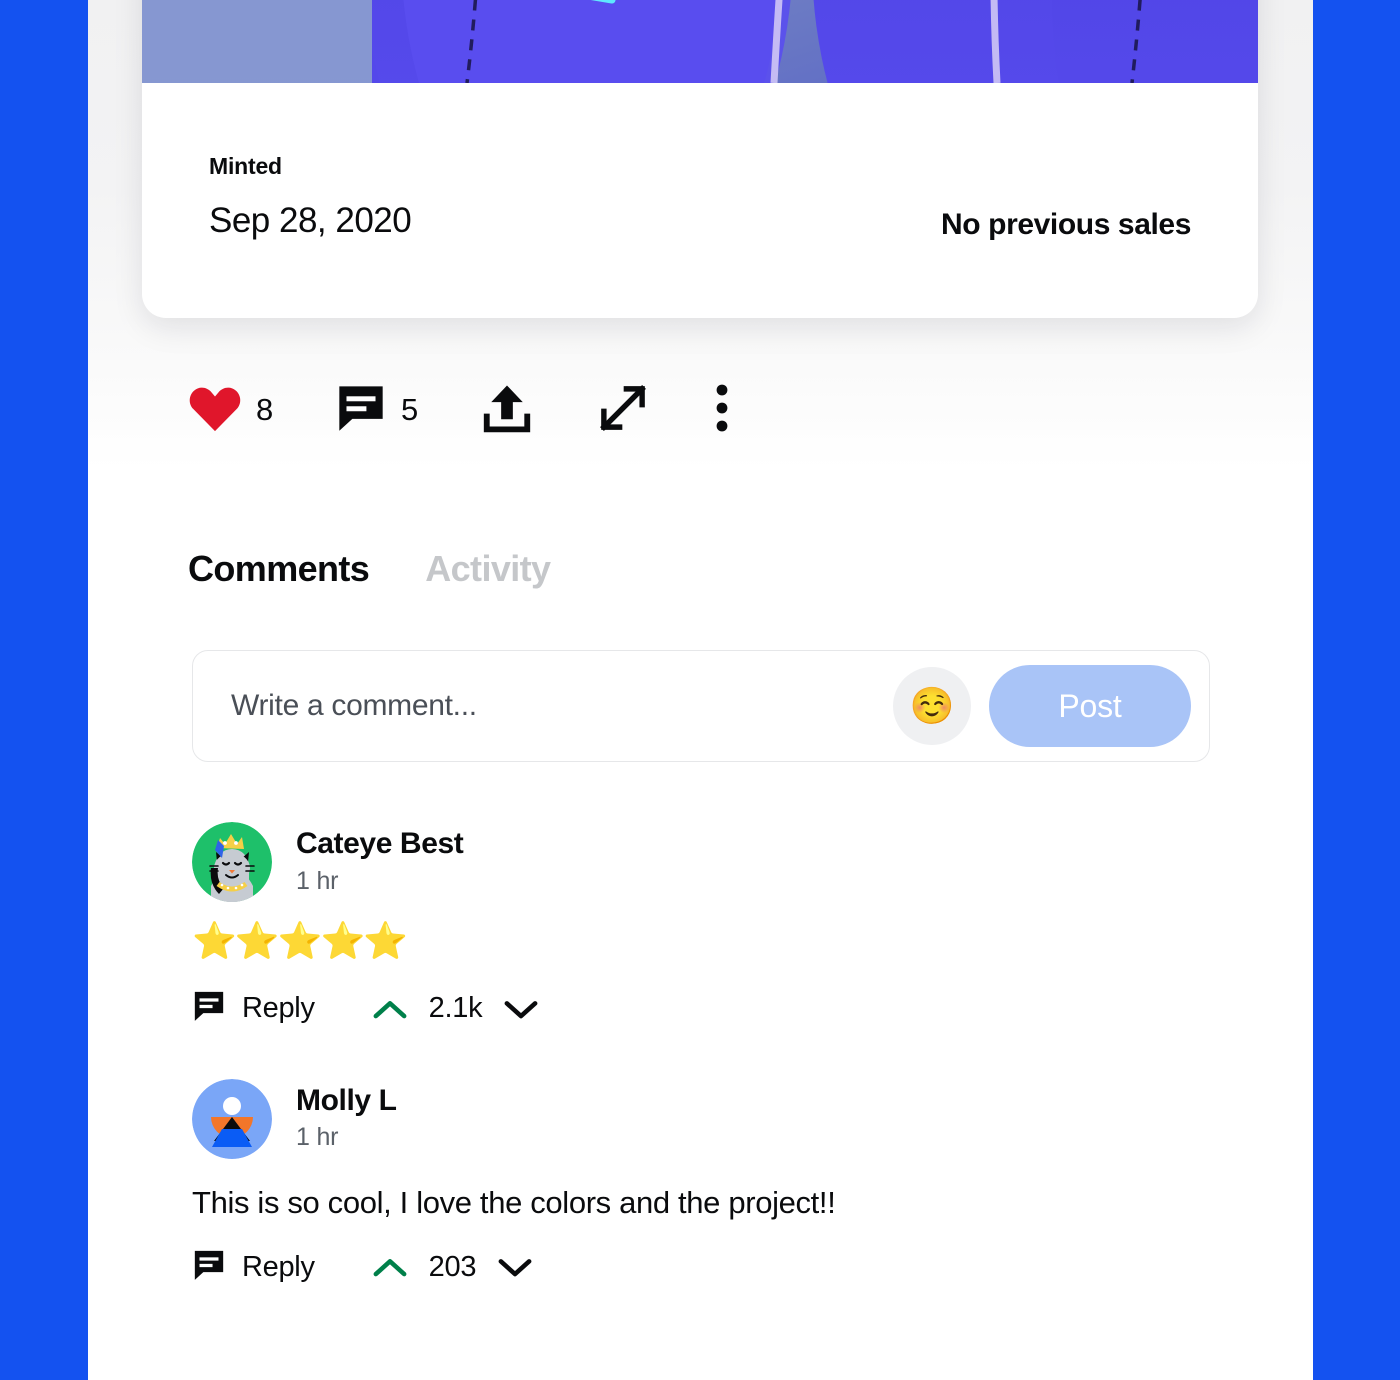  What do you see at coordinates (346, 1101) in the screenshot?
I see `comment-author: Molly L` at bounding box center [346, 1101].